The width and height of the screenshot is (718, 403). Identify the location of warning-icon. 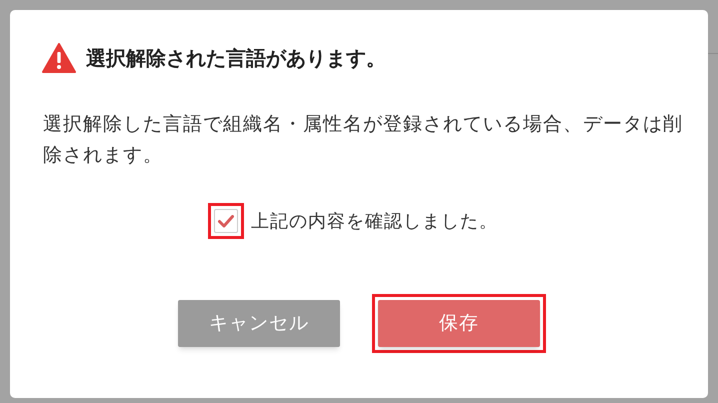
(59, 58).